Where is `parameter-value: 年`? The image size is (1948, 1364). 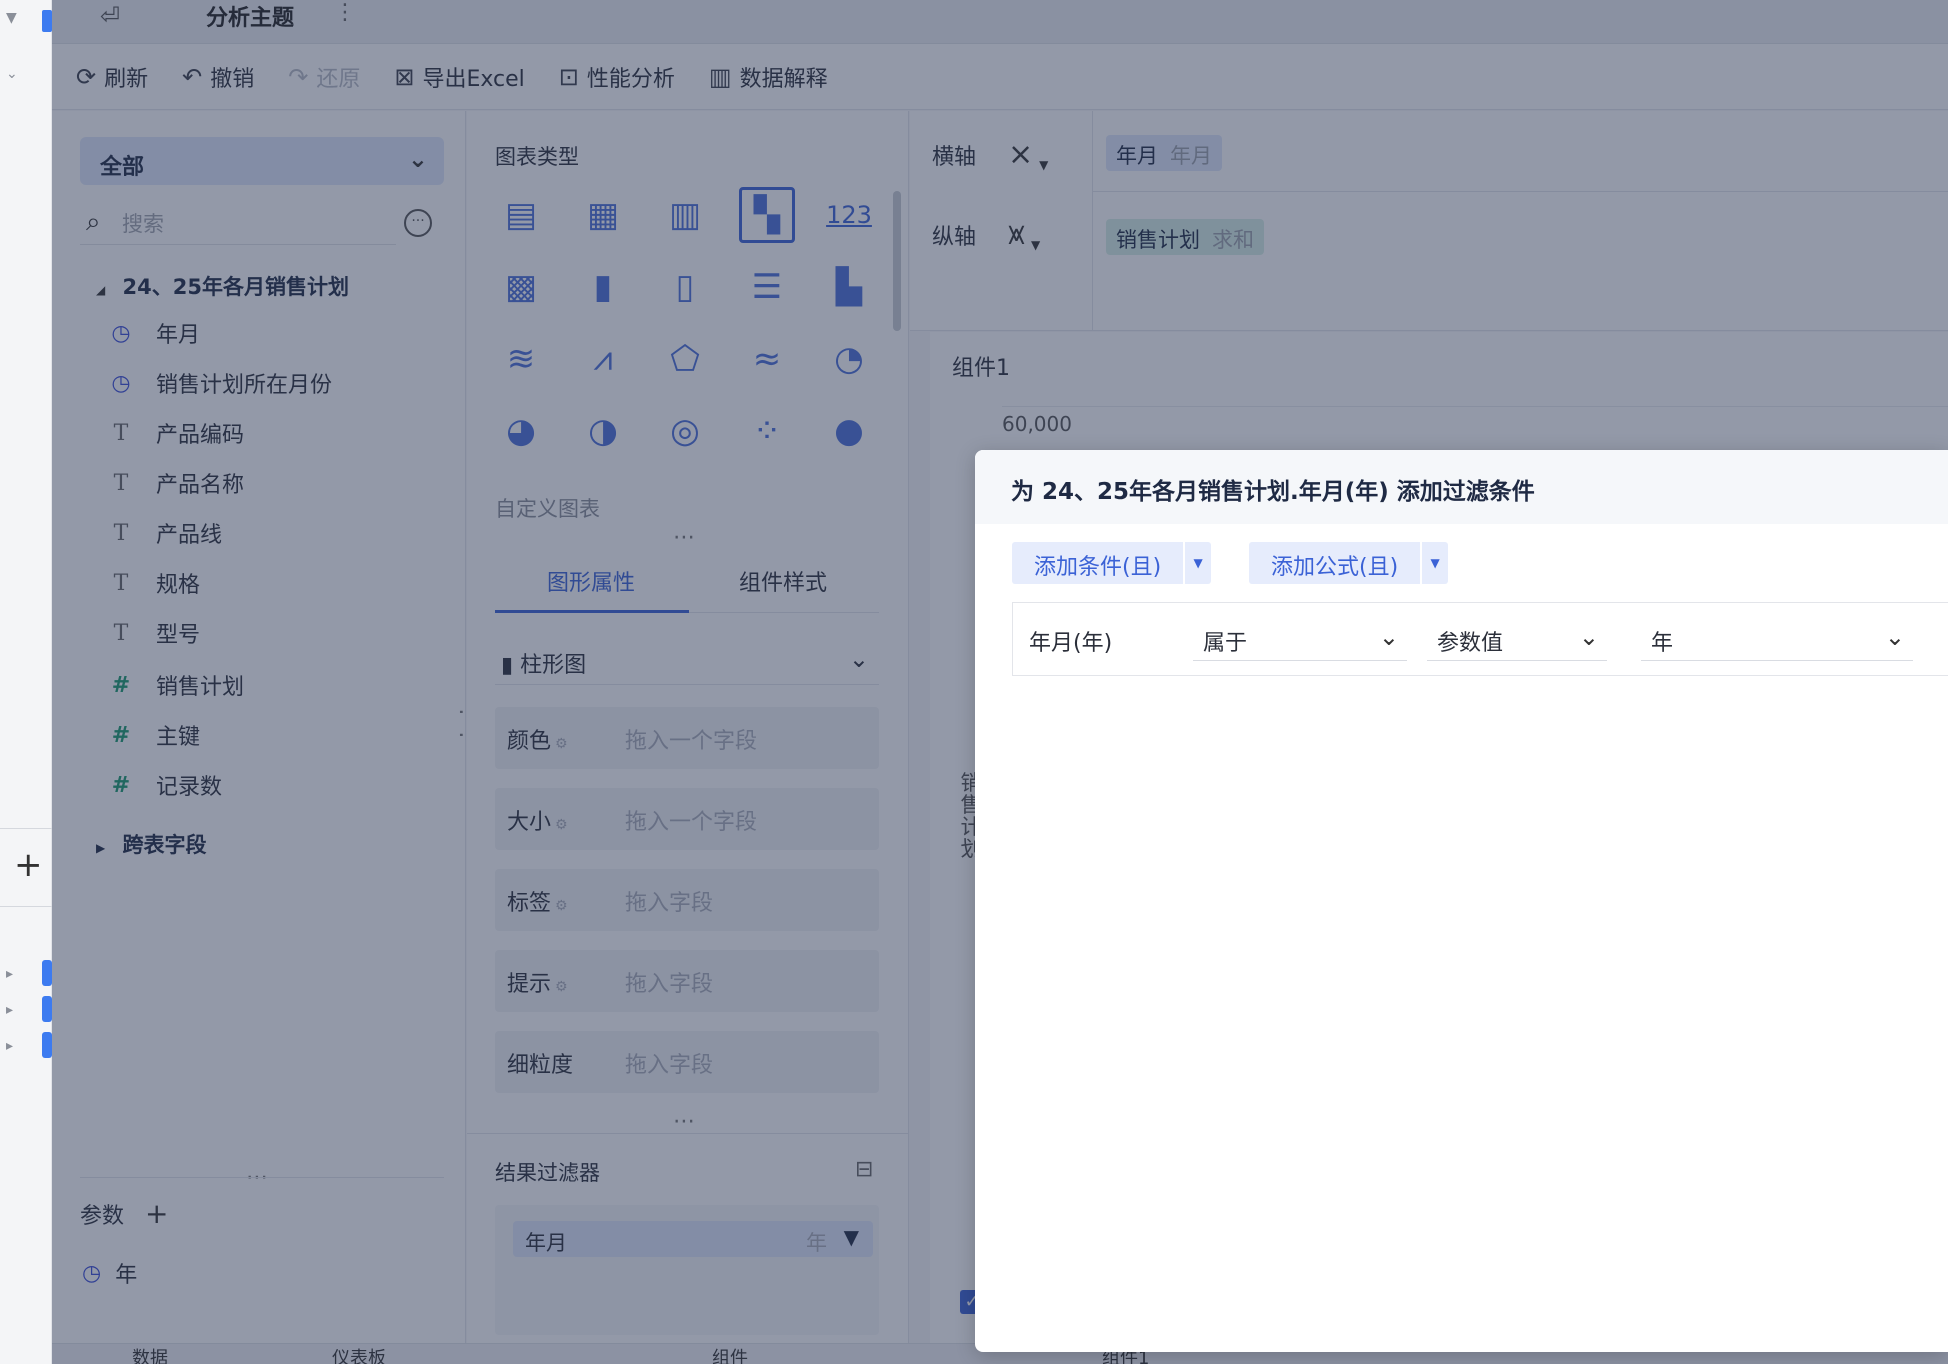
parameter-value: 年 is located at coordinates (1662, 643).